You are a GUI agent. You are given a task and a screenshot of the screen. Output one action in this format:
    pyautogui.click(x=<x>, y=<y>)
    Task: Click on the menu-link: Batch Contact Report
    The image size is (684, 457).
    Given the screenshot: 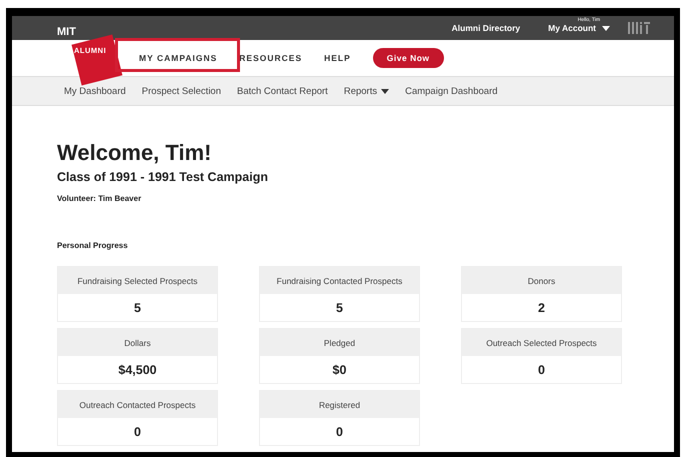 What is the action you would take?
    pyautogui.click(x=282, y=91)
    